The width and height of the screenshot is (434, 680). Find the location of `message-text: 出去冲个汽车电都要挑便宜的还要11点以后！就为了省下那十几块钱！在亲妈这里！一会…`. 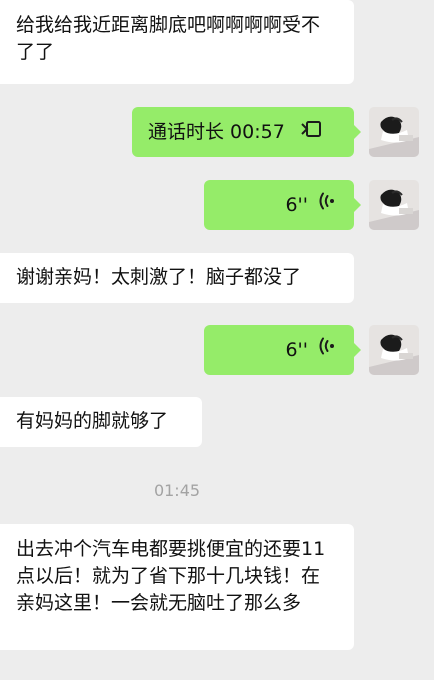

message-text: 出去冲个汽车电都要挑便宜的还要11点以后！就为了省下那十几块钱！在亲妈这里！一会… is located at coordinates (171, 576).